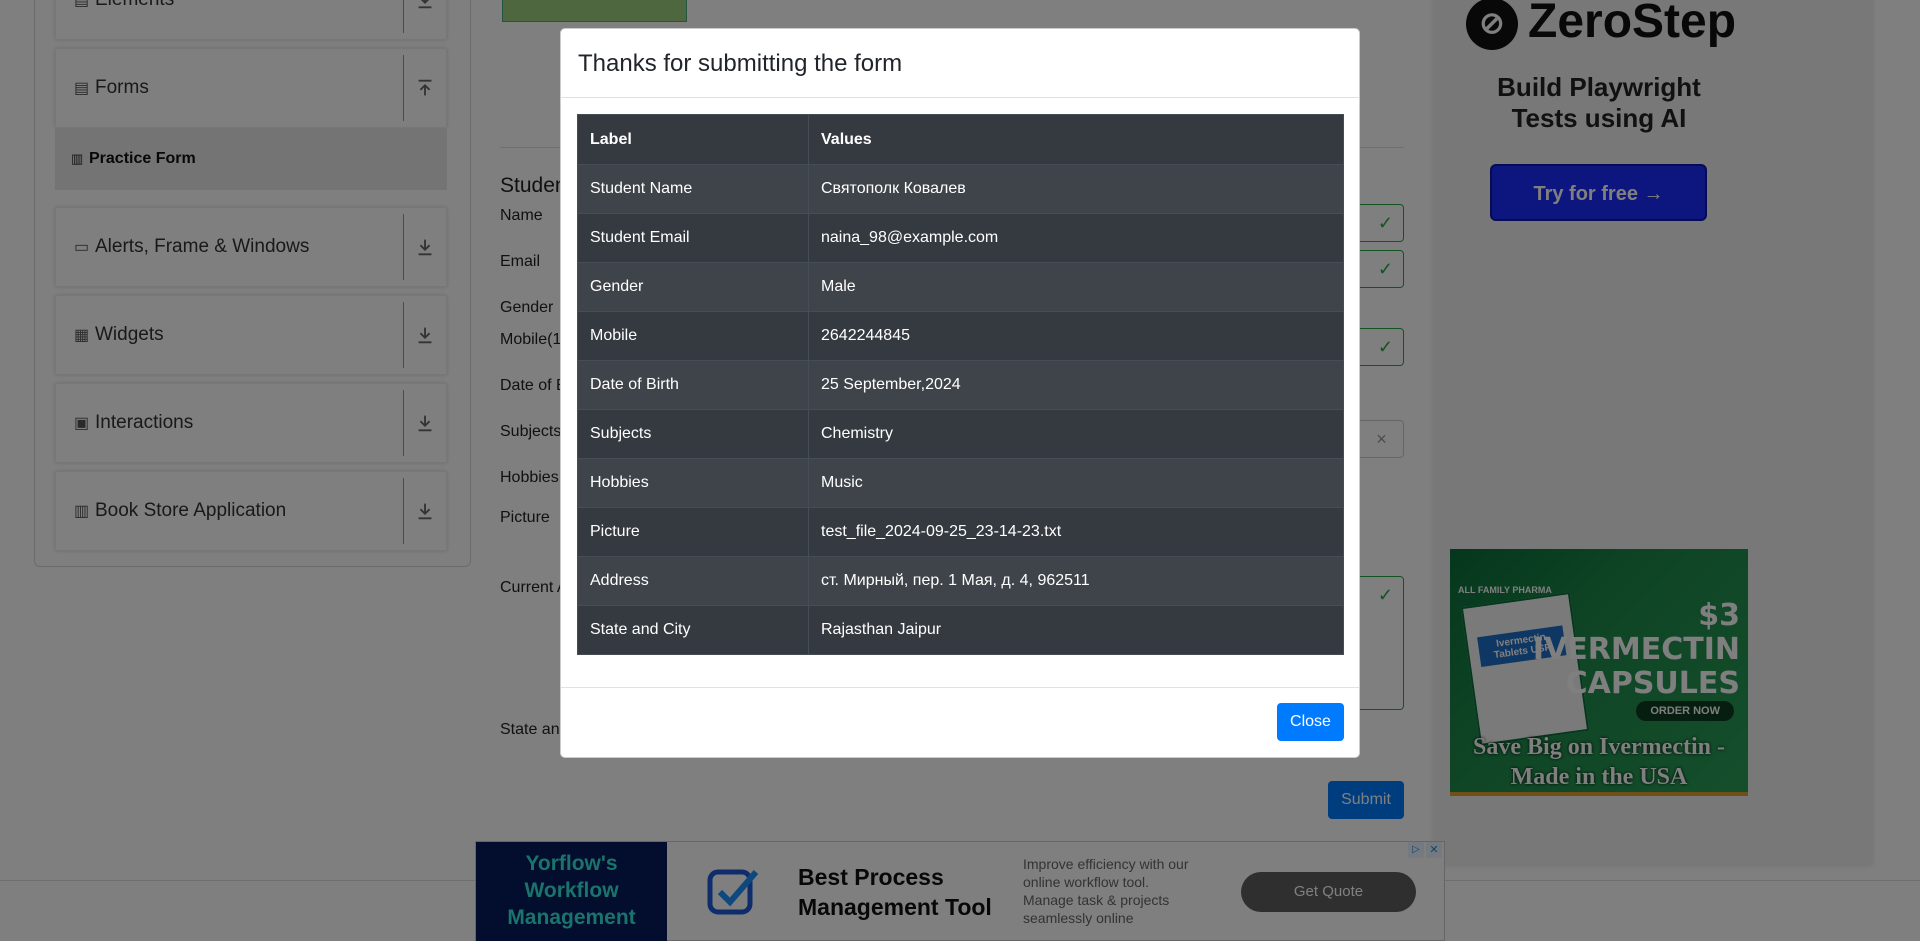  I want to click on column-header-label: Label, so click(693, 139).